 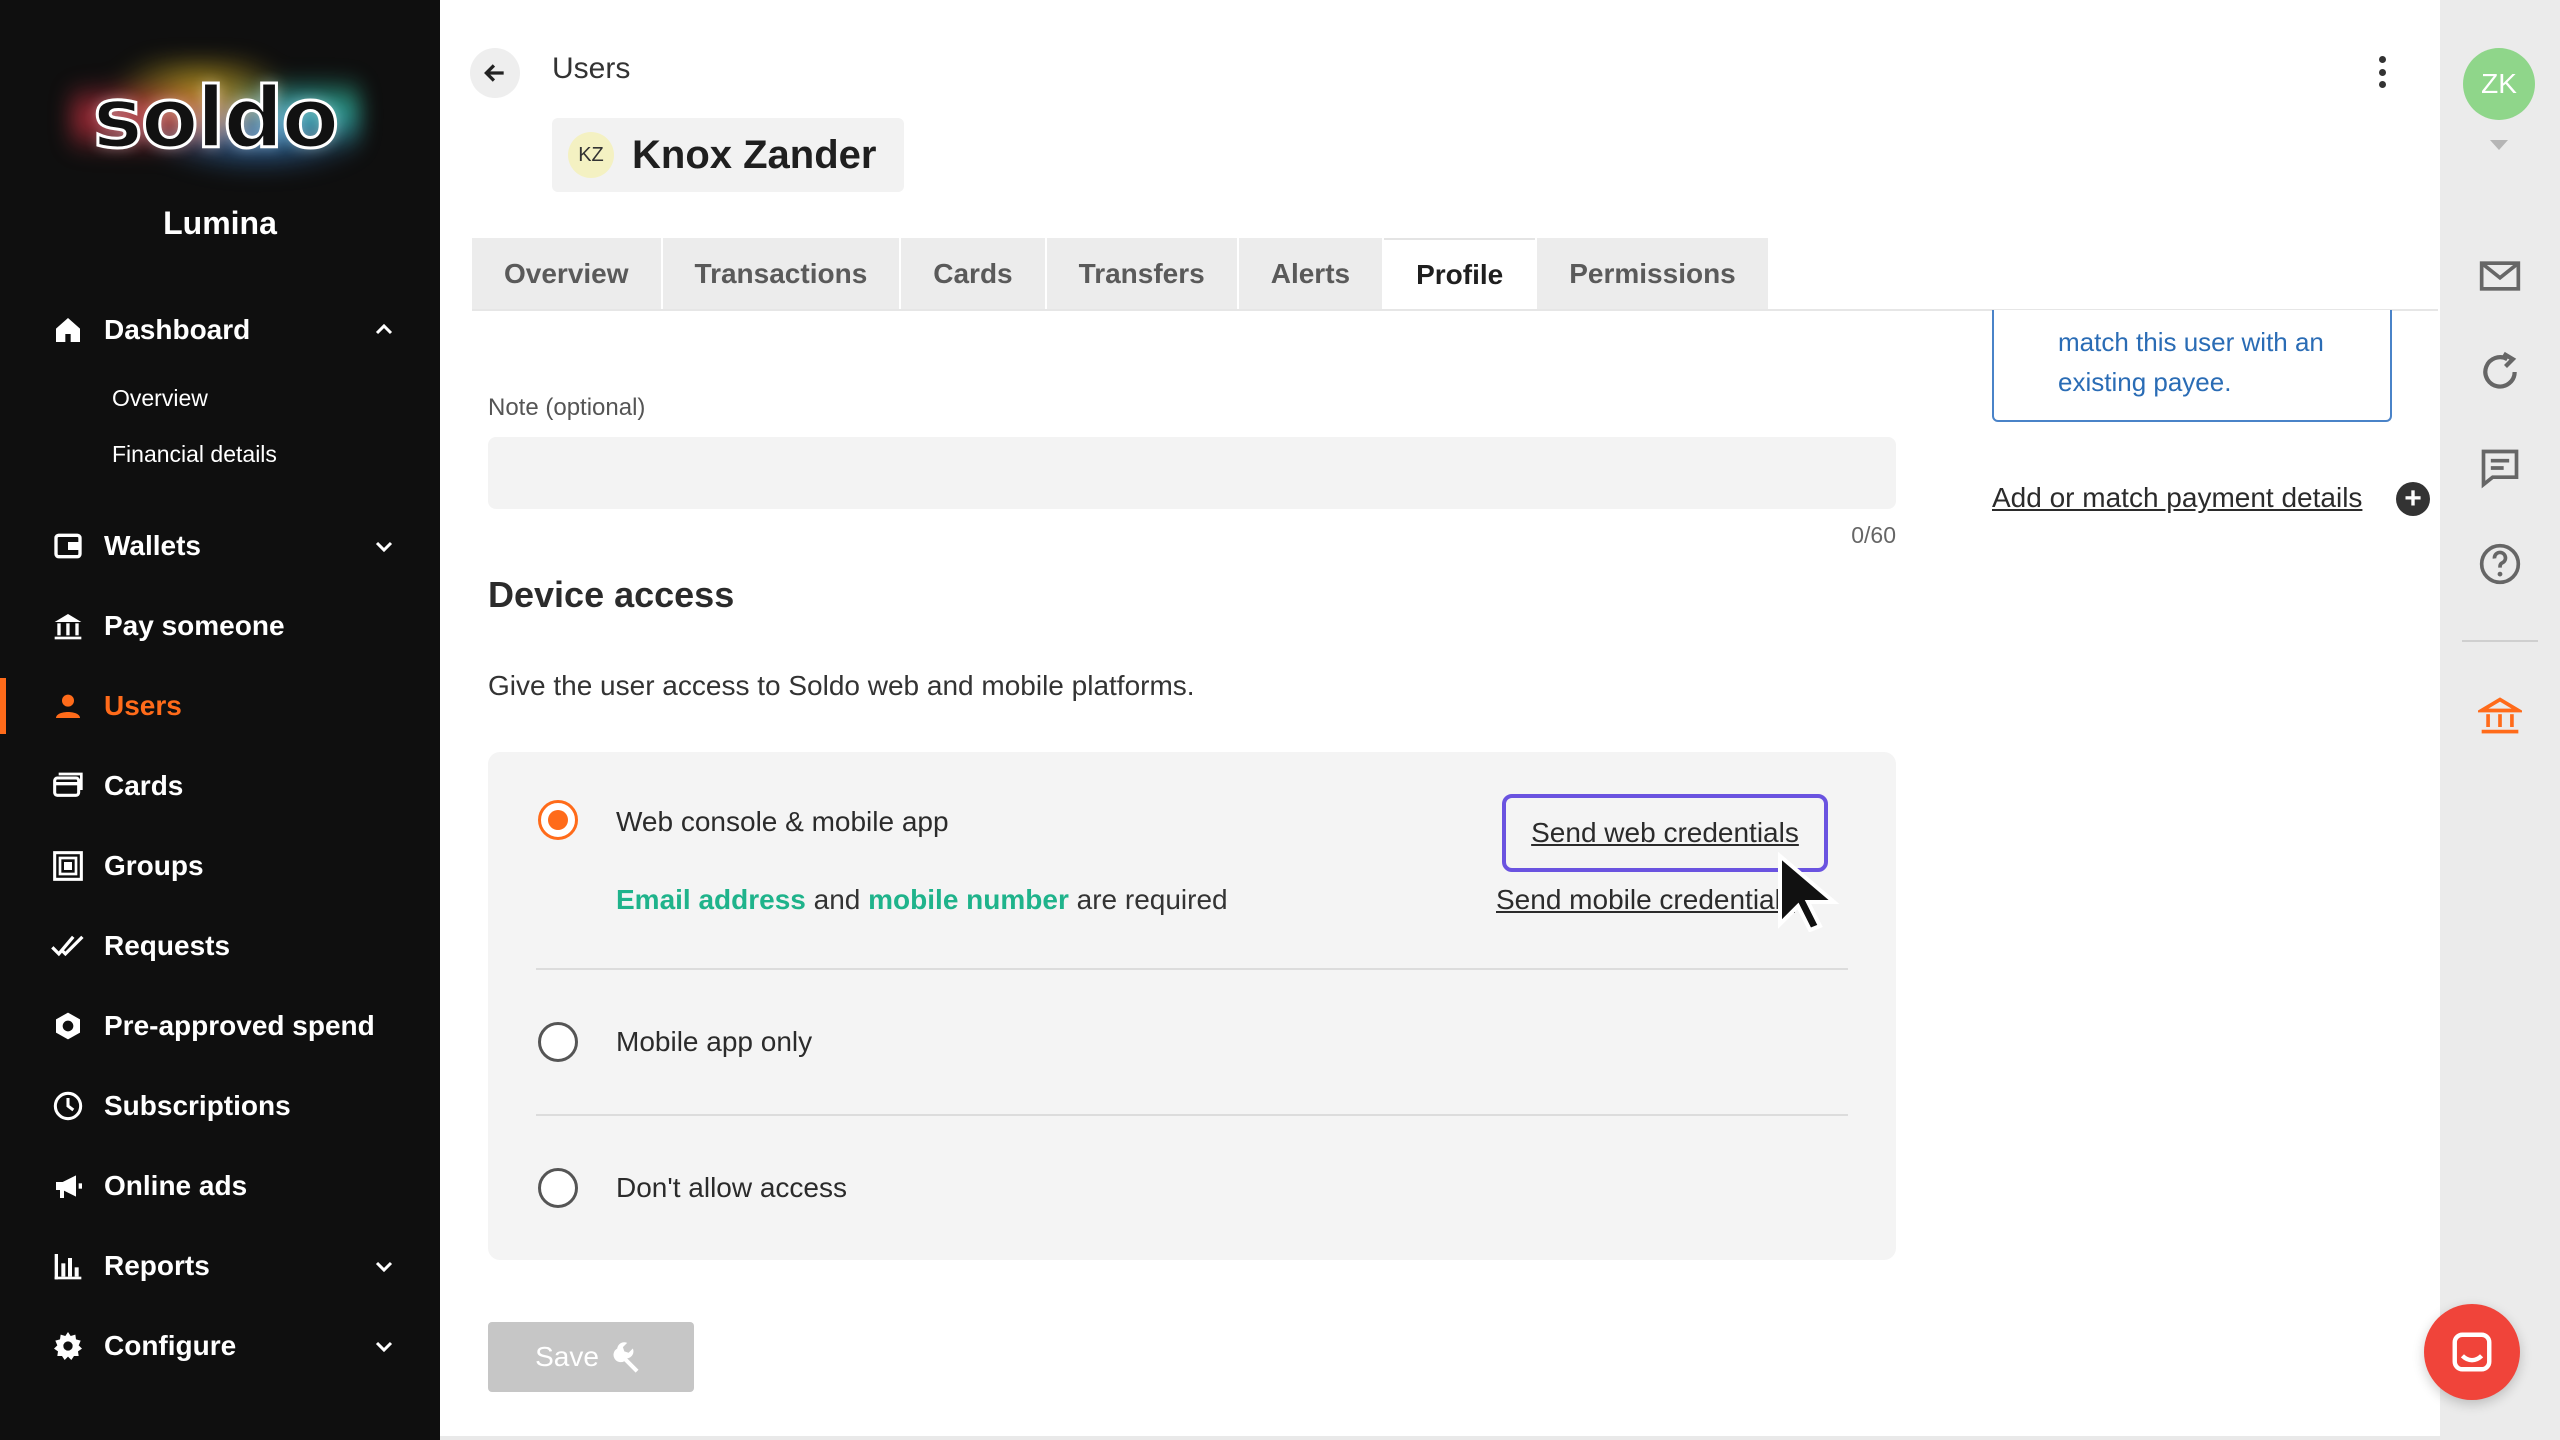 What do you see at coordinates (220, 1186) in the screenshot?
I see `sidebar-item-online-ads: Online ads` at bounding box center [220, 1186].